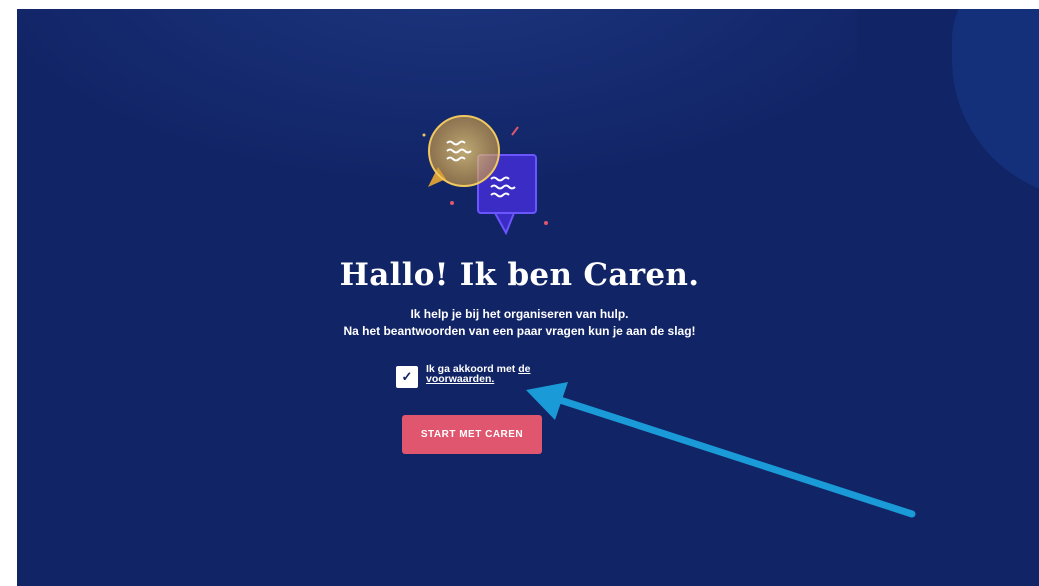  I want to click on page-title: Hallo! Ik ben Caren., so click(519, 275).